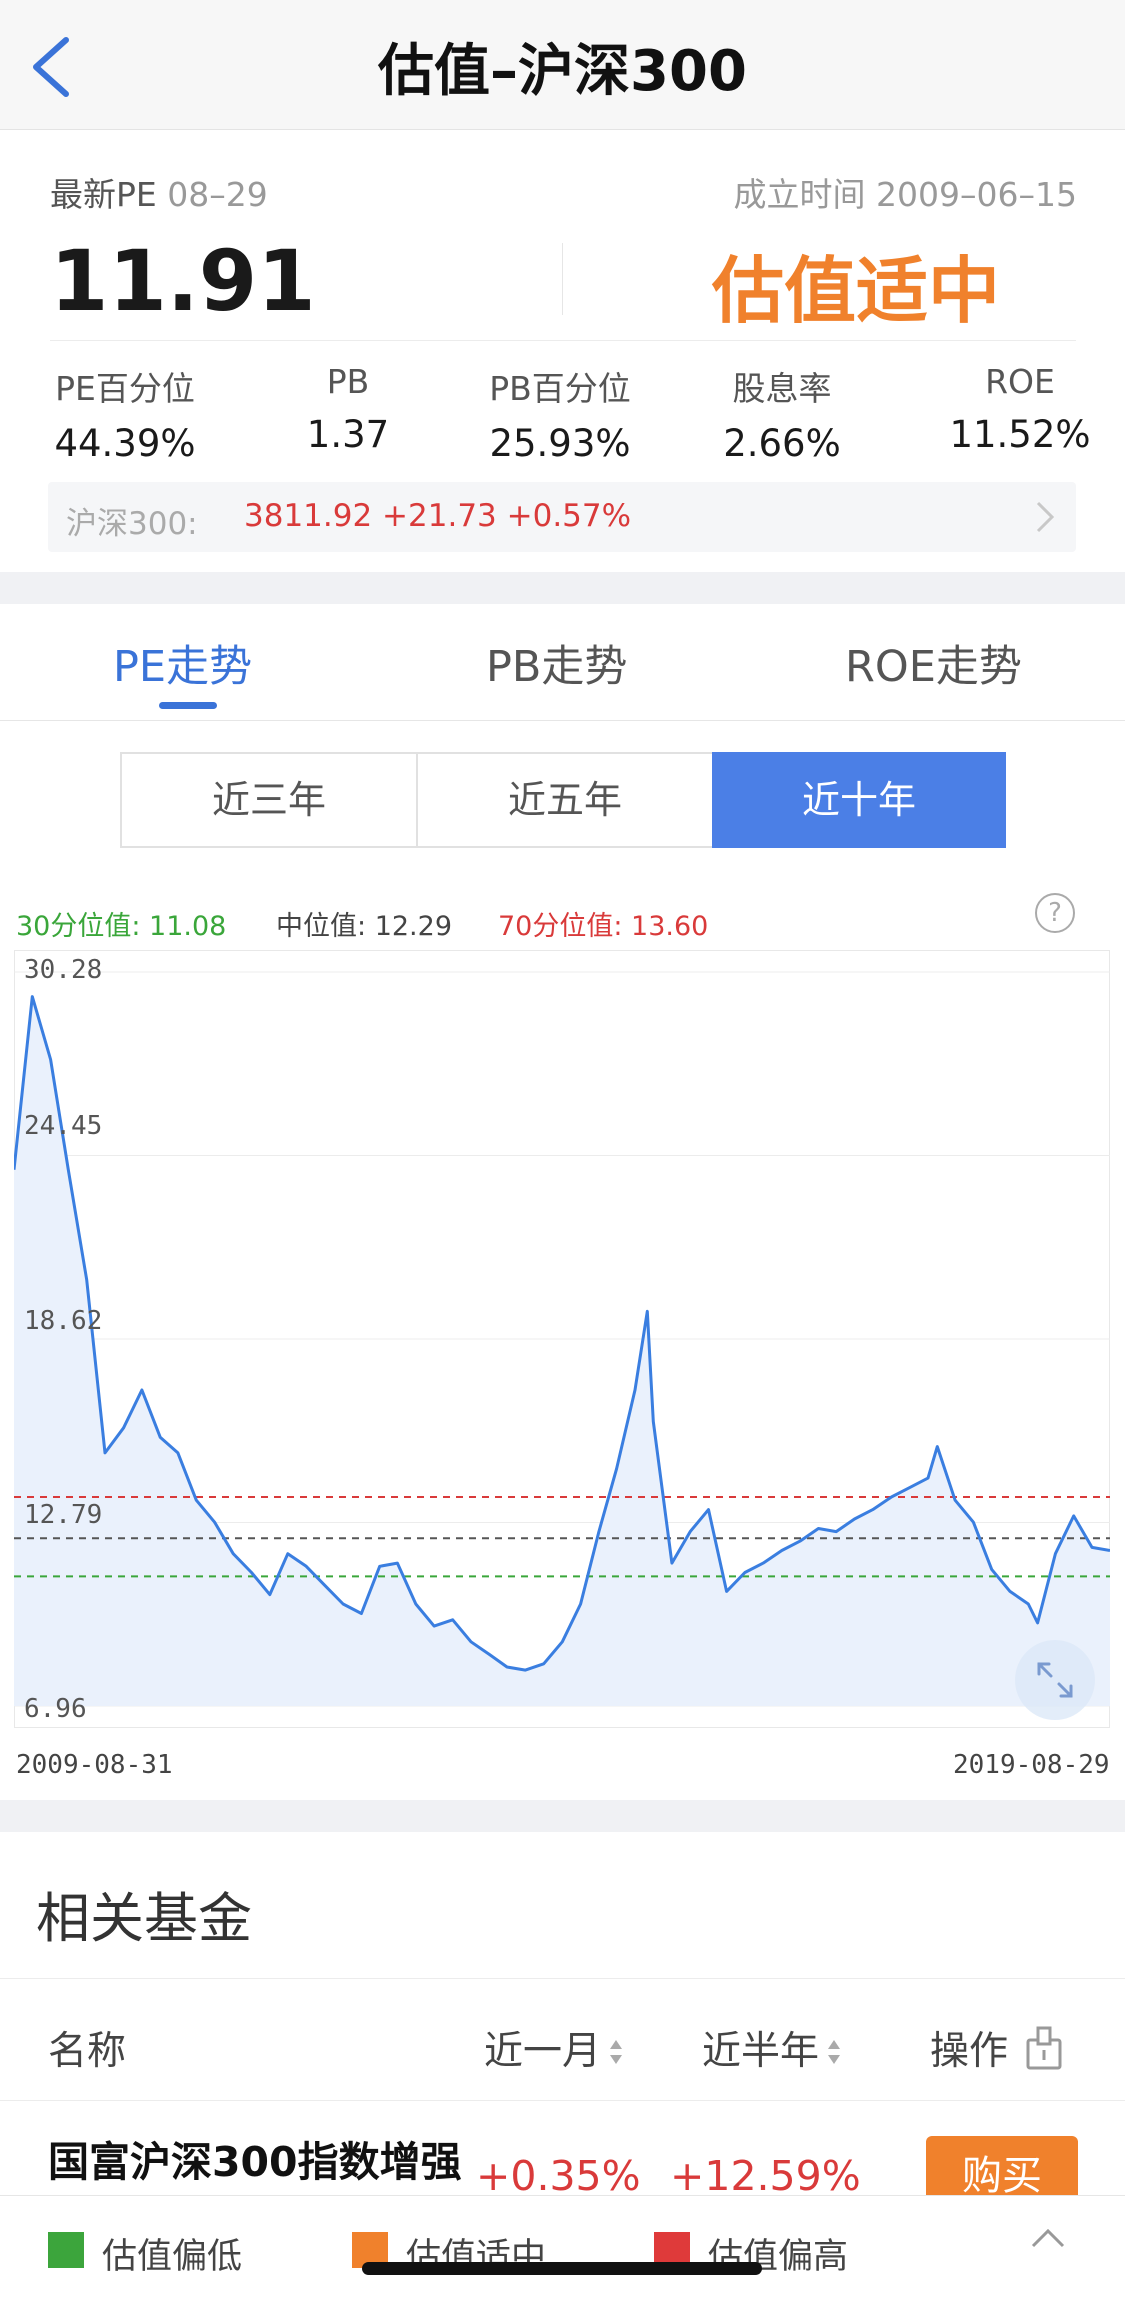 The width and height of the screenshot is (1125, 2303). I want to click on fund-name: 国富沪深300指数增强, so click(255, 2162).